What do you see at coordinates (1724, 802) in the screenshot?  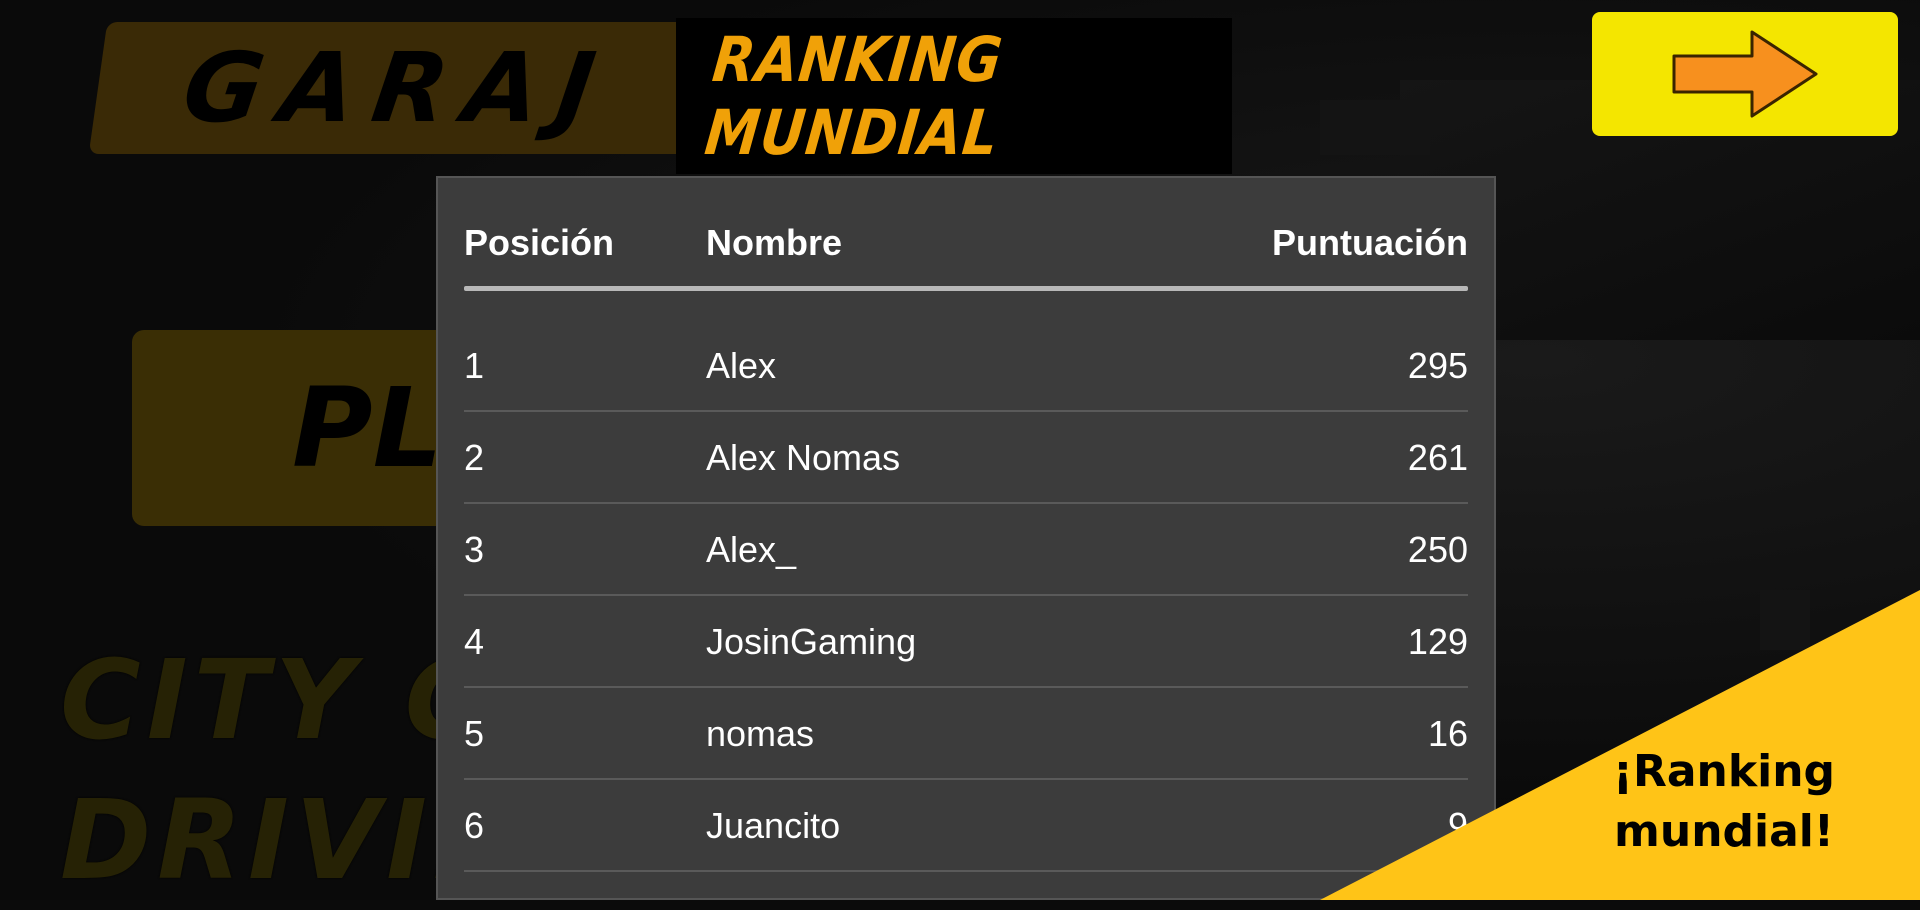 I see `promo-text: ¡Ranking mundial!` at bounding box center [1724, 802].